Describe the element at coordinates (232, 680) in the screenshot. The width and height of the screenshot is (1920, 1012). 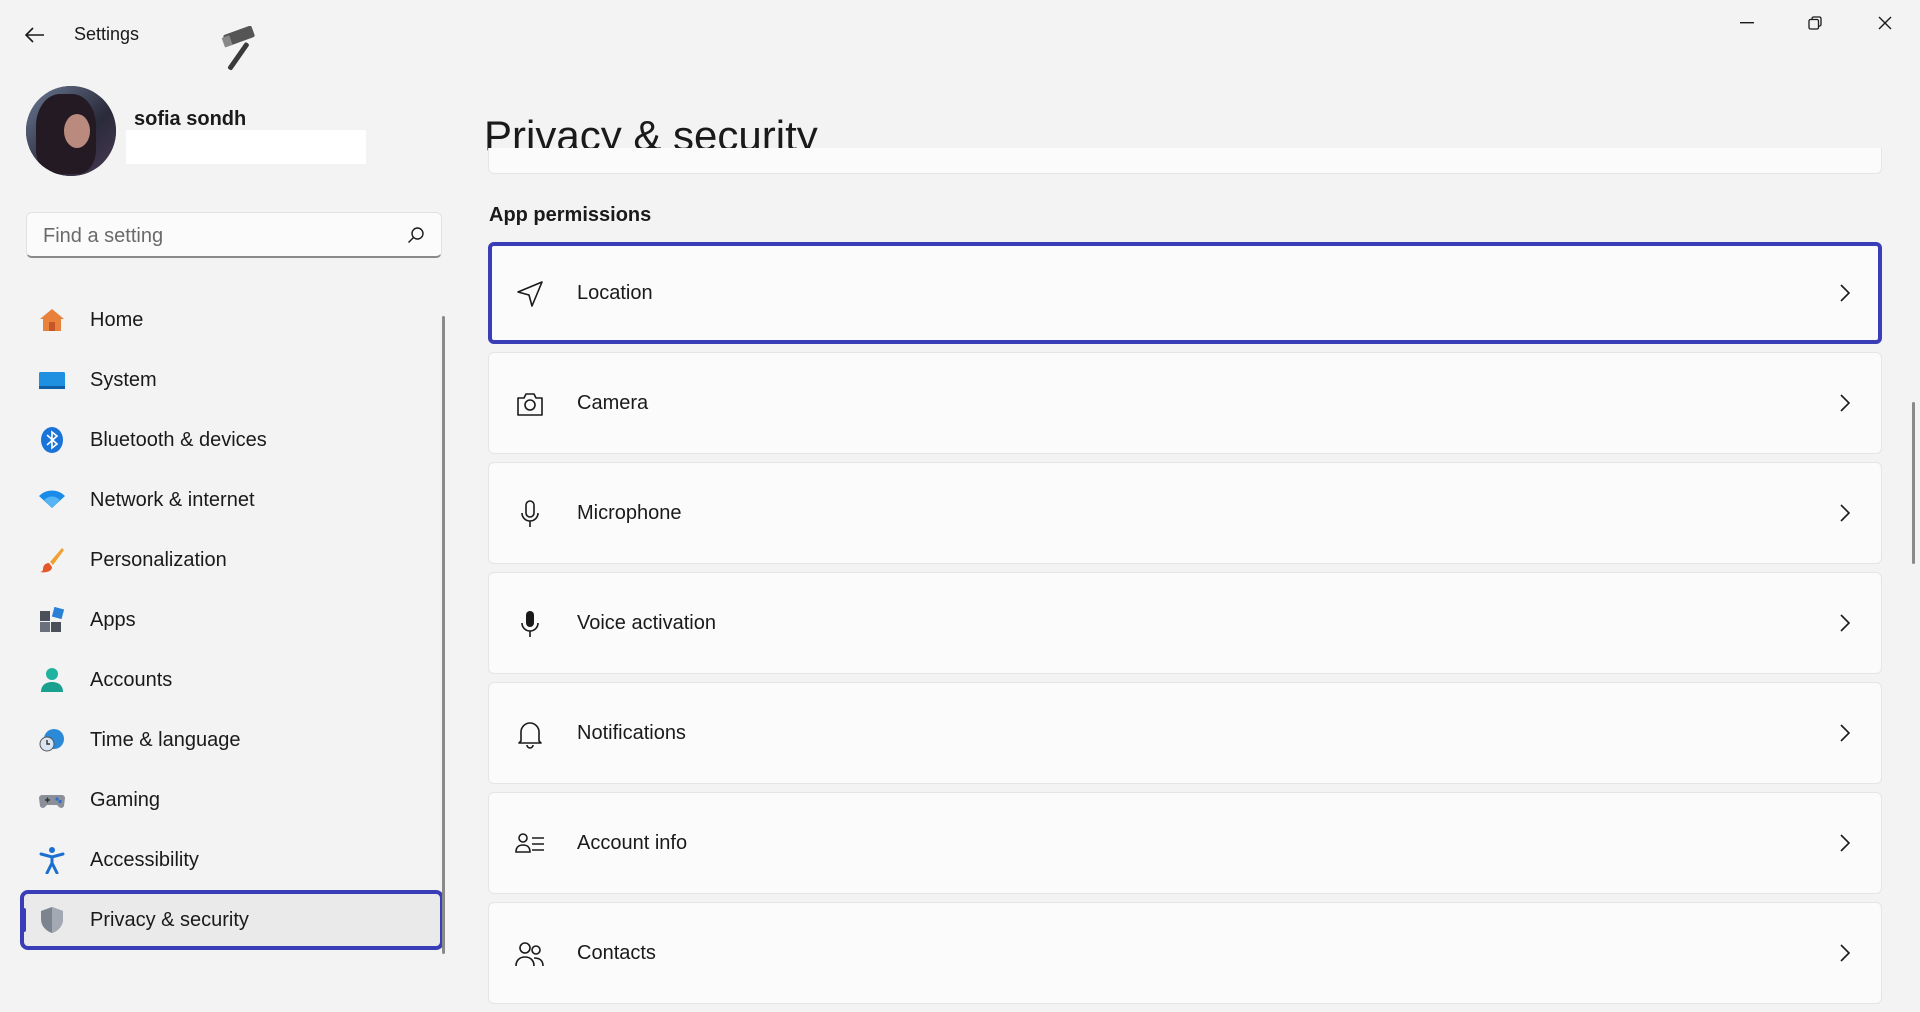
I see `sidebar-item-accounts: Accounts` at that location.